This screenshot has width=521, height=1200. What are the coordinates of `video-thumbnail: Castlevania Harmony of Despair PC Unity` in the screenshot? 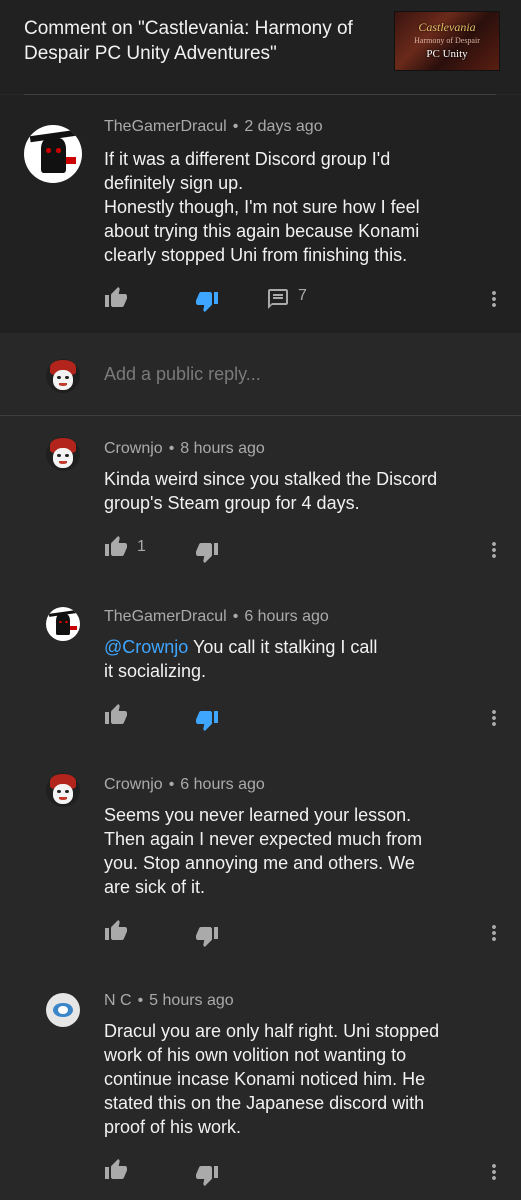 It's located at (447, 41).